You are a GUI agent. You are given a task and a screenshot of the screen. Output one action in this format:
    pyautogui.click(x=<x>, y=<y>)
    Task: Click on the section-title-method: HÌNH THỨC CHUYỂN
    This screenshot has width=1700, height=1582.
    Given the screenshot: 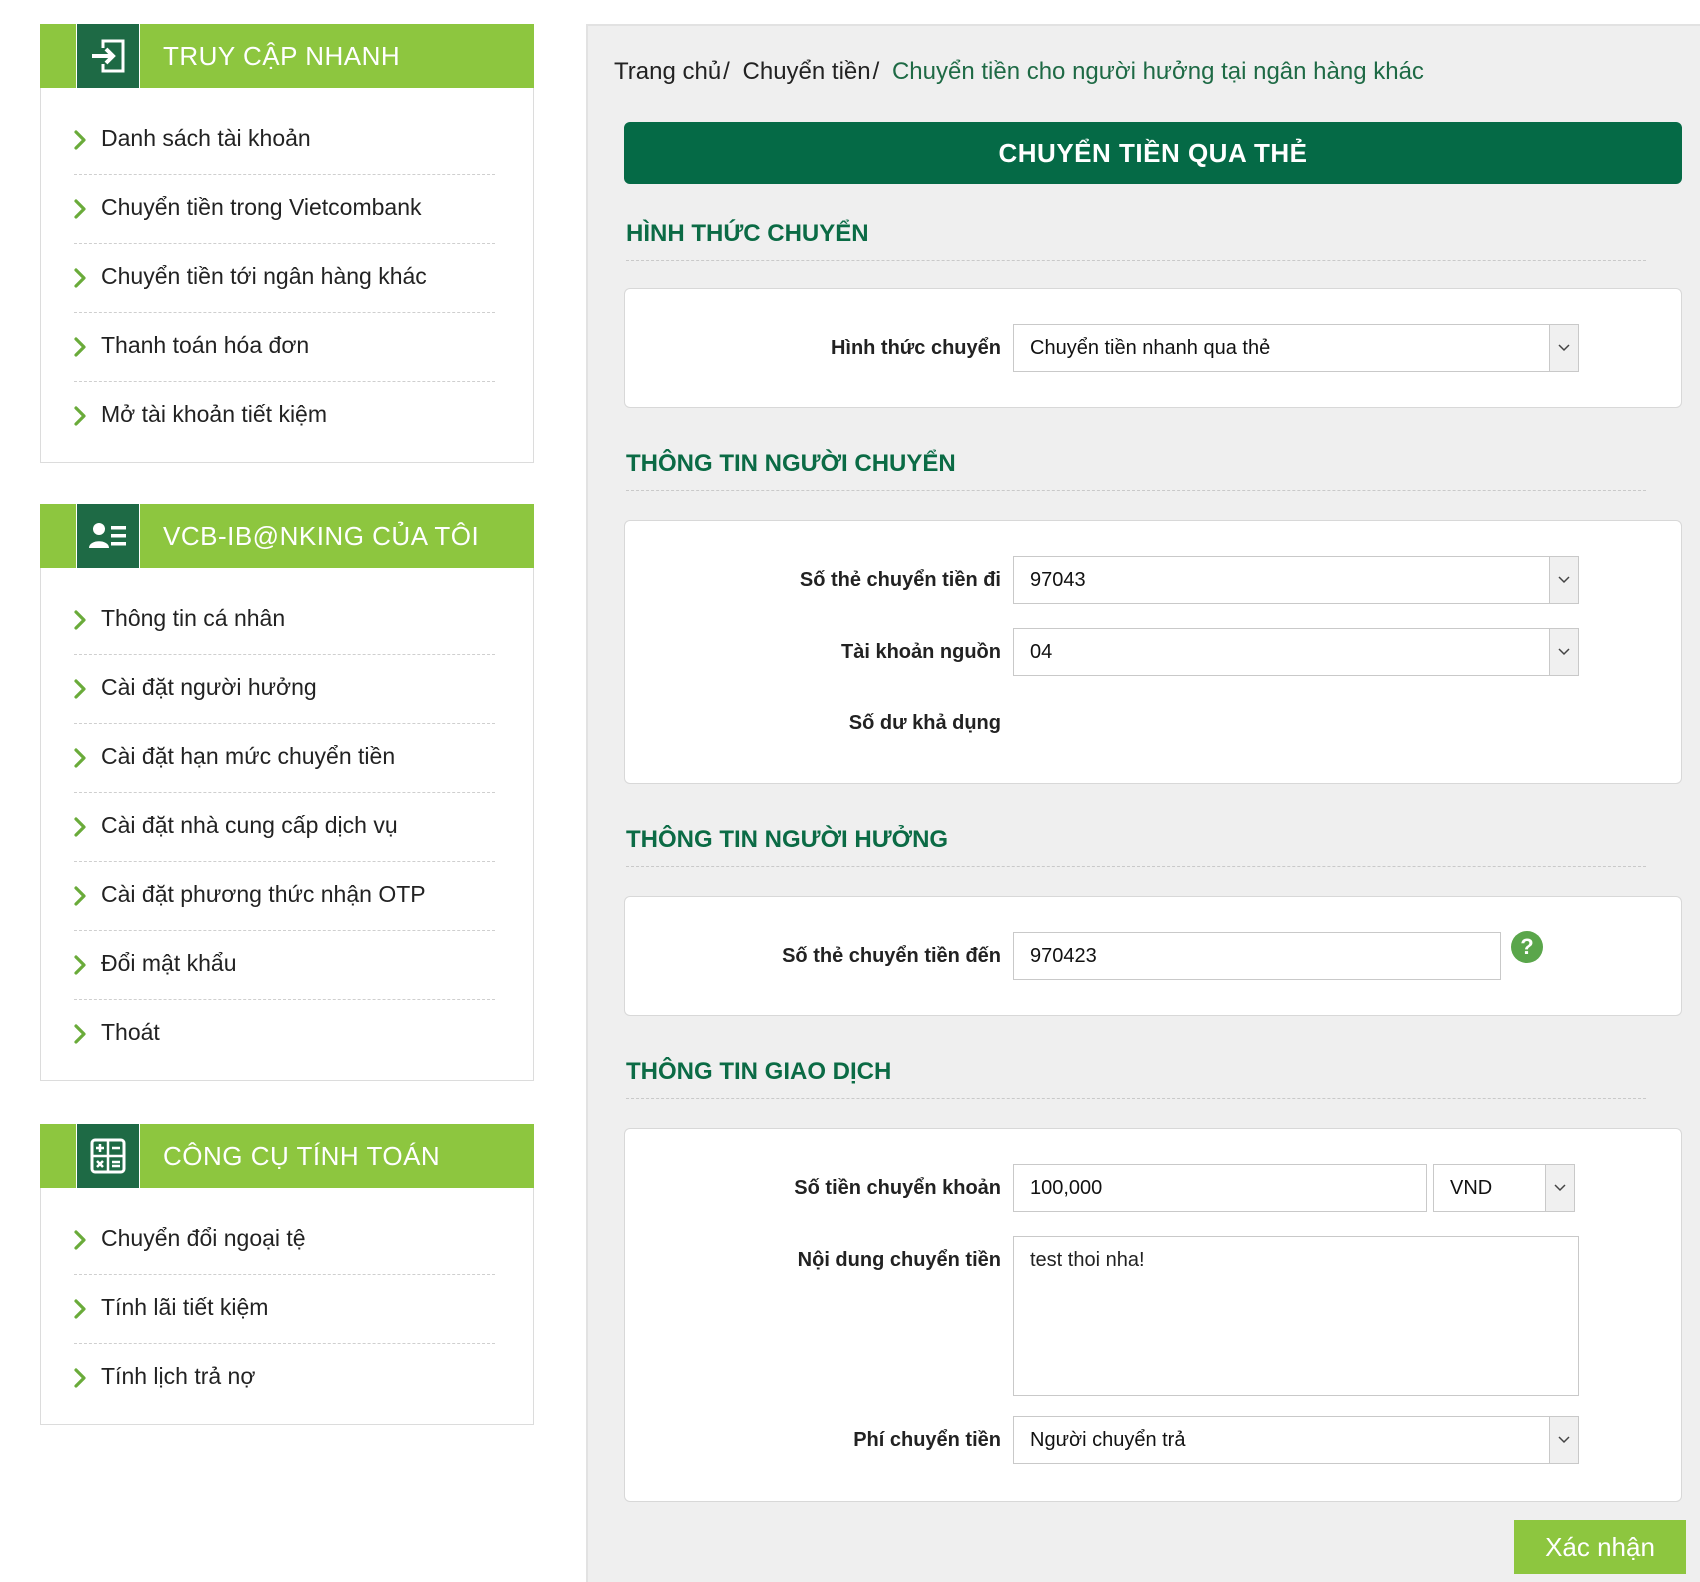 What is the action you would take?
    pyautogui.click(x=1136, y=240)
    